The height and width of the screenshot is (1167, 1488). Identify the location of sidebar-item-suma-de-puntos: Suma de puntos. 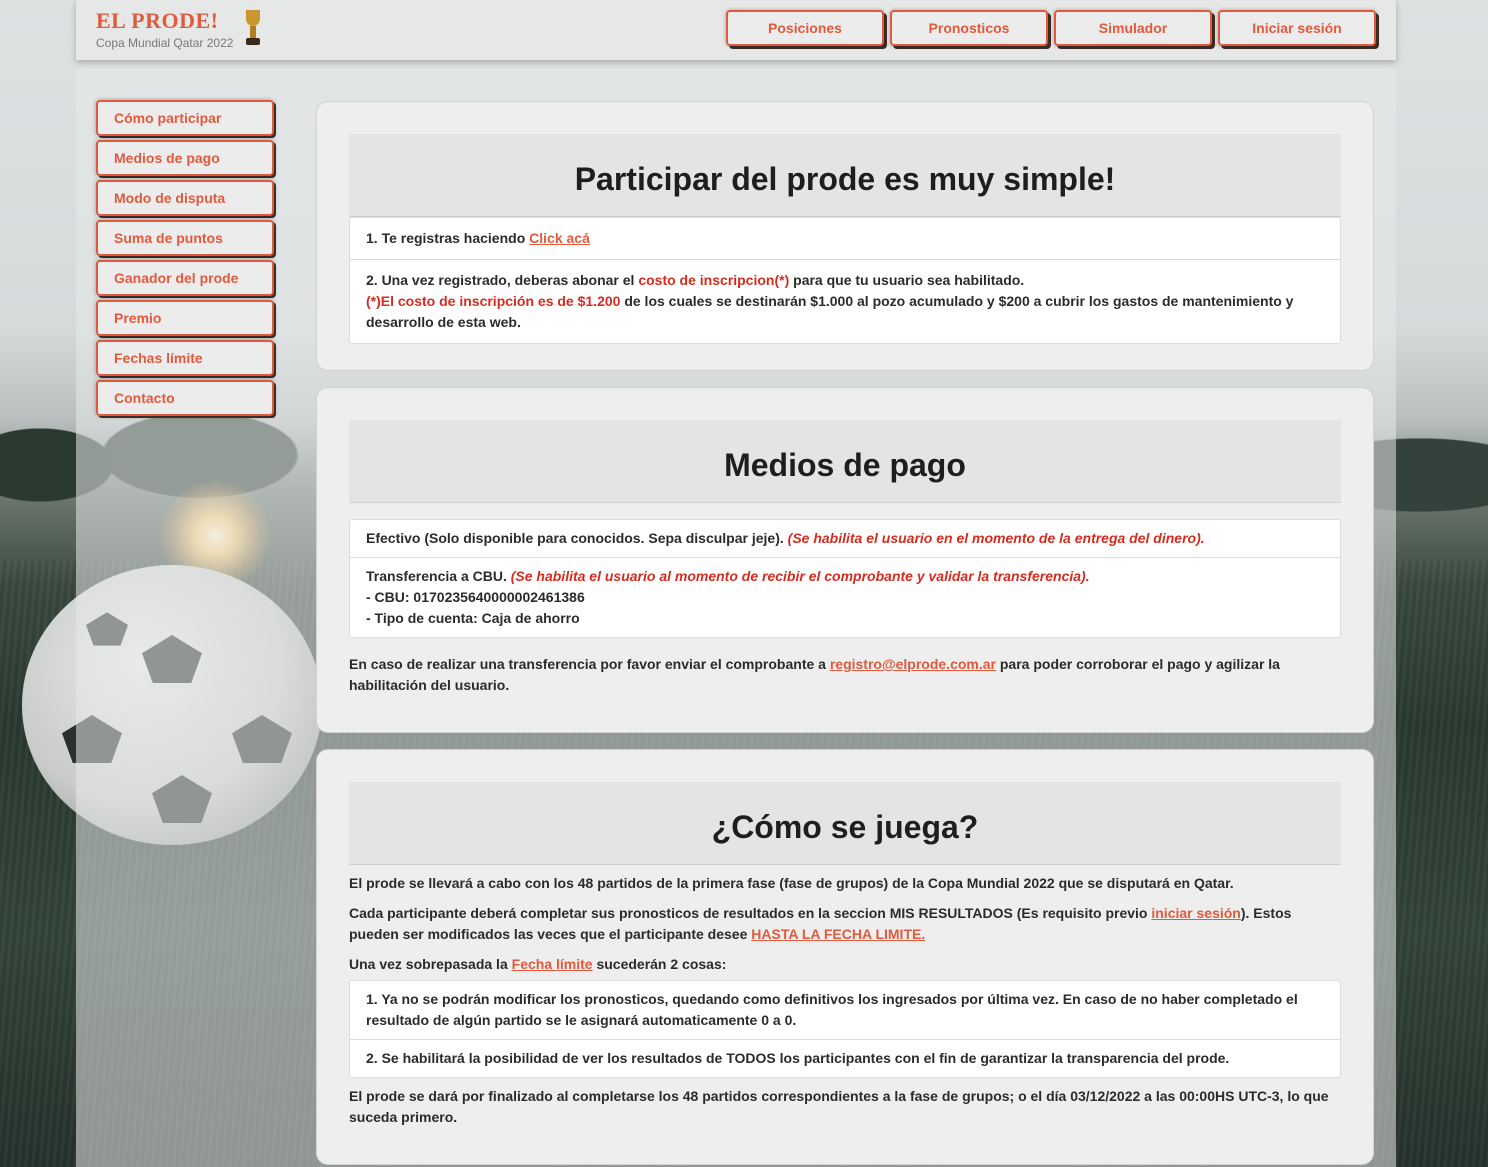
(185, 238).